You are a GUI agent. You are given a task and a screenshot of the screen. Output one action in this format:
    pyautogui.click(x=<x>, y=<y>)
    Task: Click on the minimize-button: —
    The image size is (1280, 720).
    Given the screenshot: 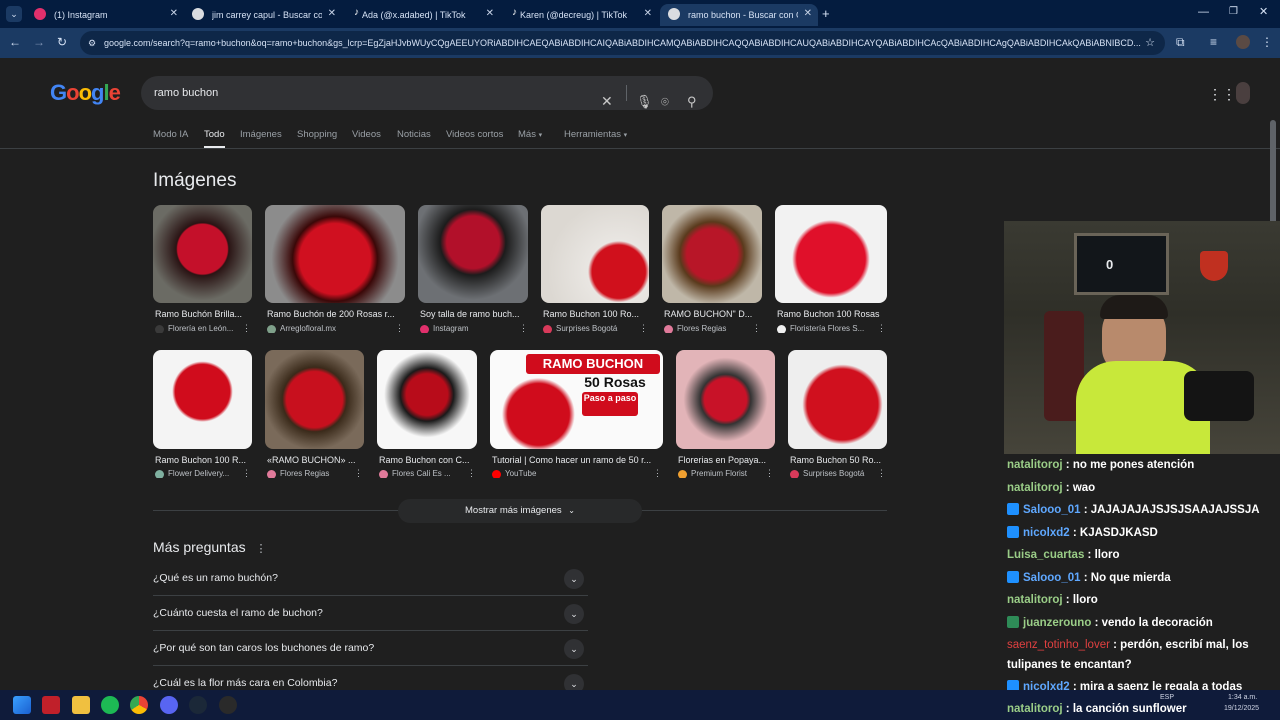 What is the action you would take?
    pyautogui.click(x=1203, y=12)
    